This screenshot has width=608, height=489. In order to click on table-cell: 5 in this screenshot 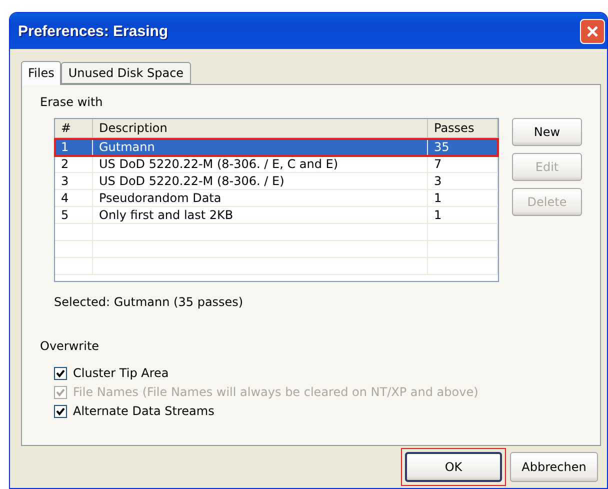, I will do `click(74, 215)`.